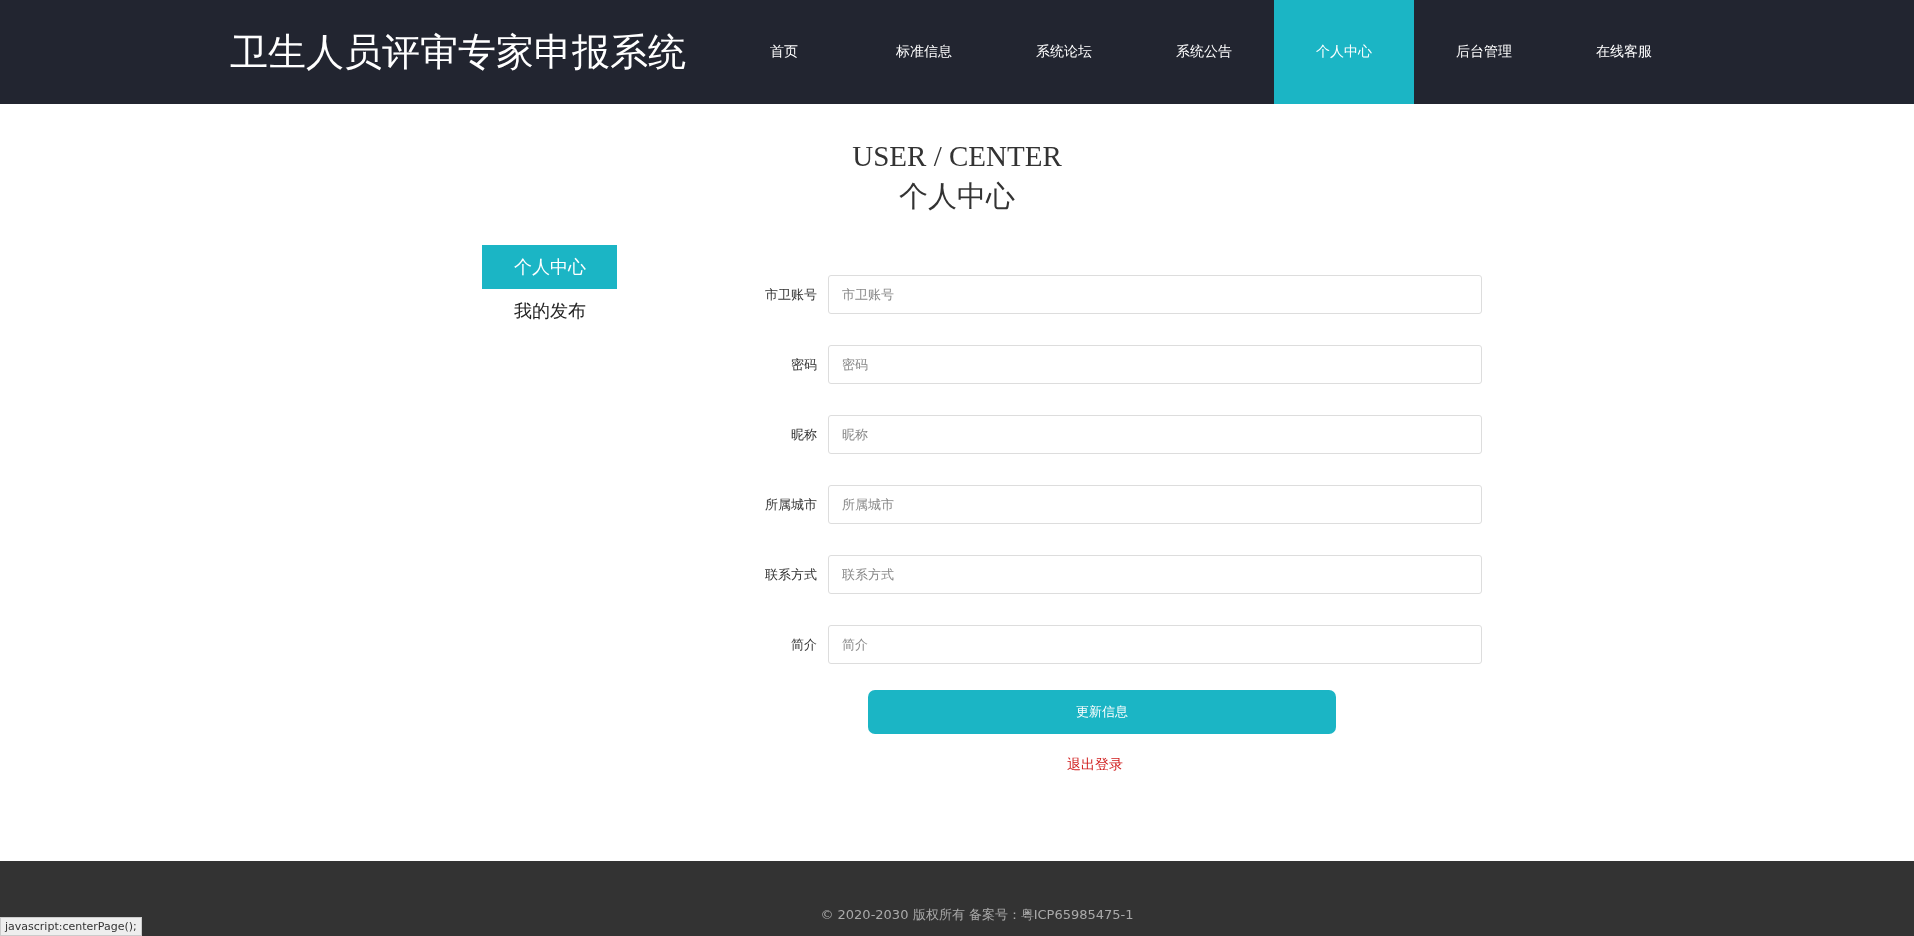 This screenshot has height=936, width=1914. Describe the element at coordinates (784, 52) in the screenshot. I see `nav-link: 首页` at that location.